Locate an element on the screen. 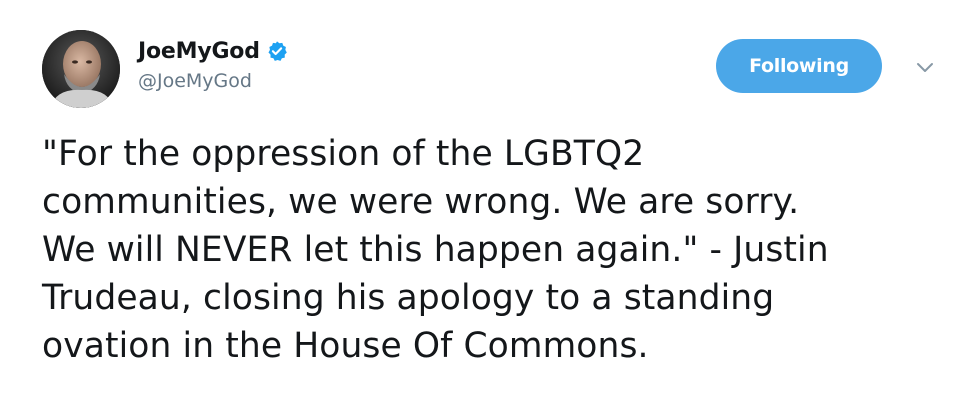 The image size is (980, 402). chevron-down-icon is located at coordinates (925, 67).